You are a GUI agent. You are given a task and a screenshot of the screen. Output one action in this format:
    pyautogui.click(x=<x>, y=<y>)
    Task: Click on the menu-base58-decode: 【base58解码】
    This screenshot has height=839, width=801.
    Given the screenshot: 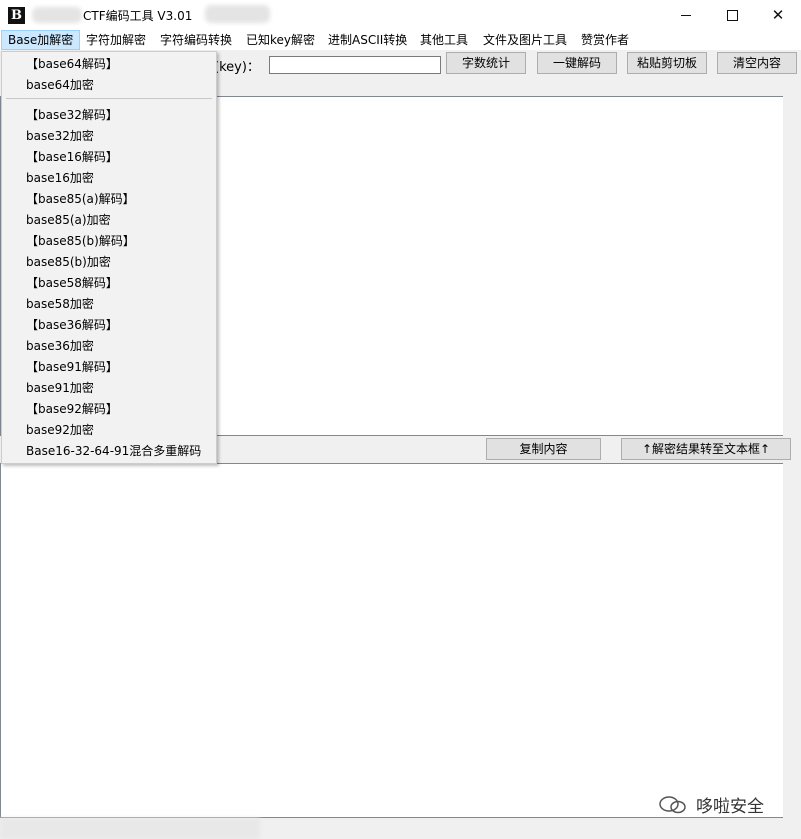 What is the action you would take?
    pyautogui.click(x=72, y=283)
    